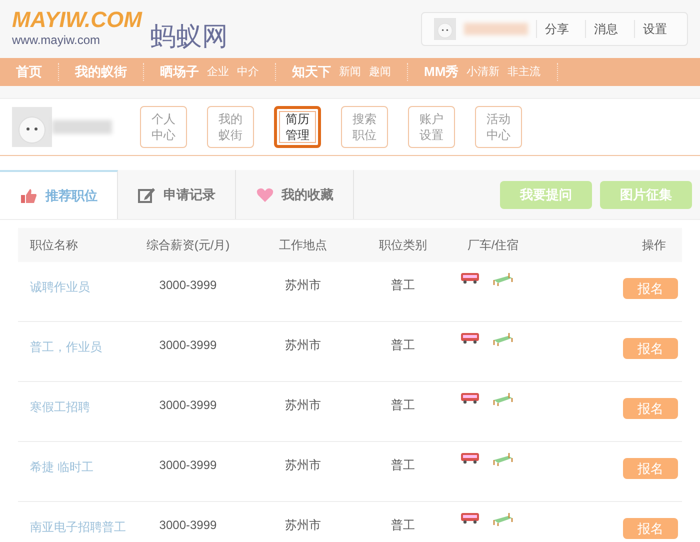 This screenshot has width=700, height=542. Describe the element at coordinates (483, 72) in the screenshot. I see `nav-sublink: 小清新` at that location.